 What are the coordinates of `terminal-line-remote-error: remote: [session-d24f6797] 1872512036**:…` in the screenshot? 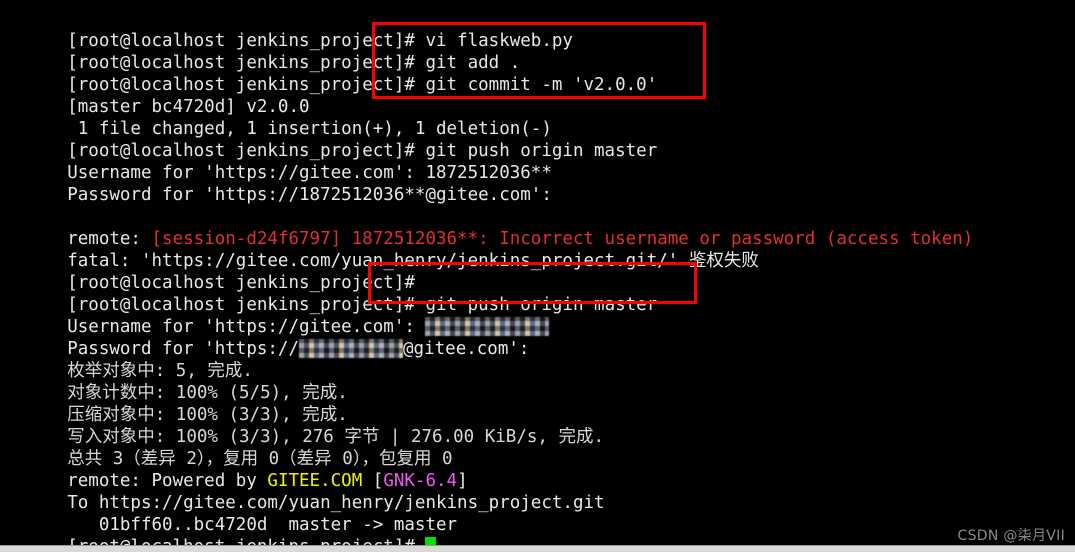 It's located at (488, 227).